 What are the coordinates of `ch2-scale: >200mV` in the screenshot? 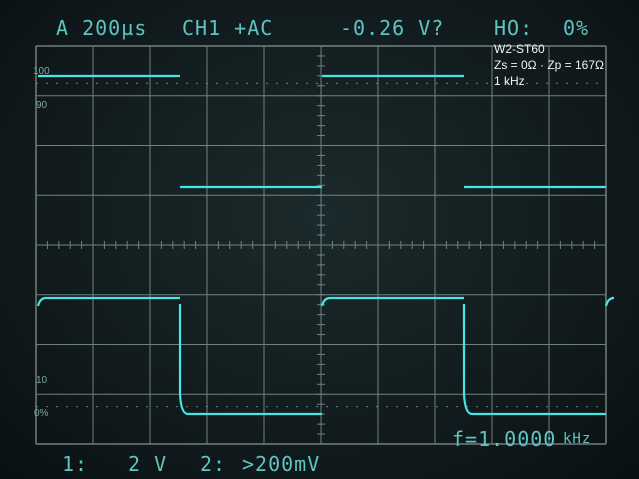 It's located at (281, 464).